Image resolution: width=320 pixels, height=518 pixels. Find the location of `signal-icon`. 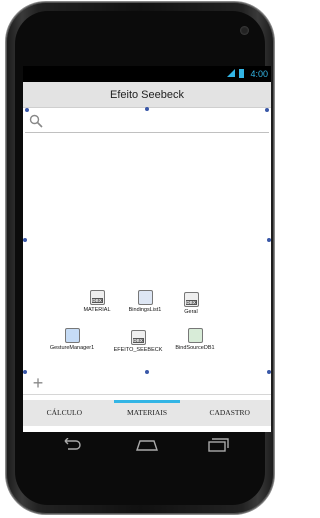

signal-icon is located at coordinates (231, 74).